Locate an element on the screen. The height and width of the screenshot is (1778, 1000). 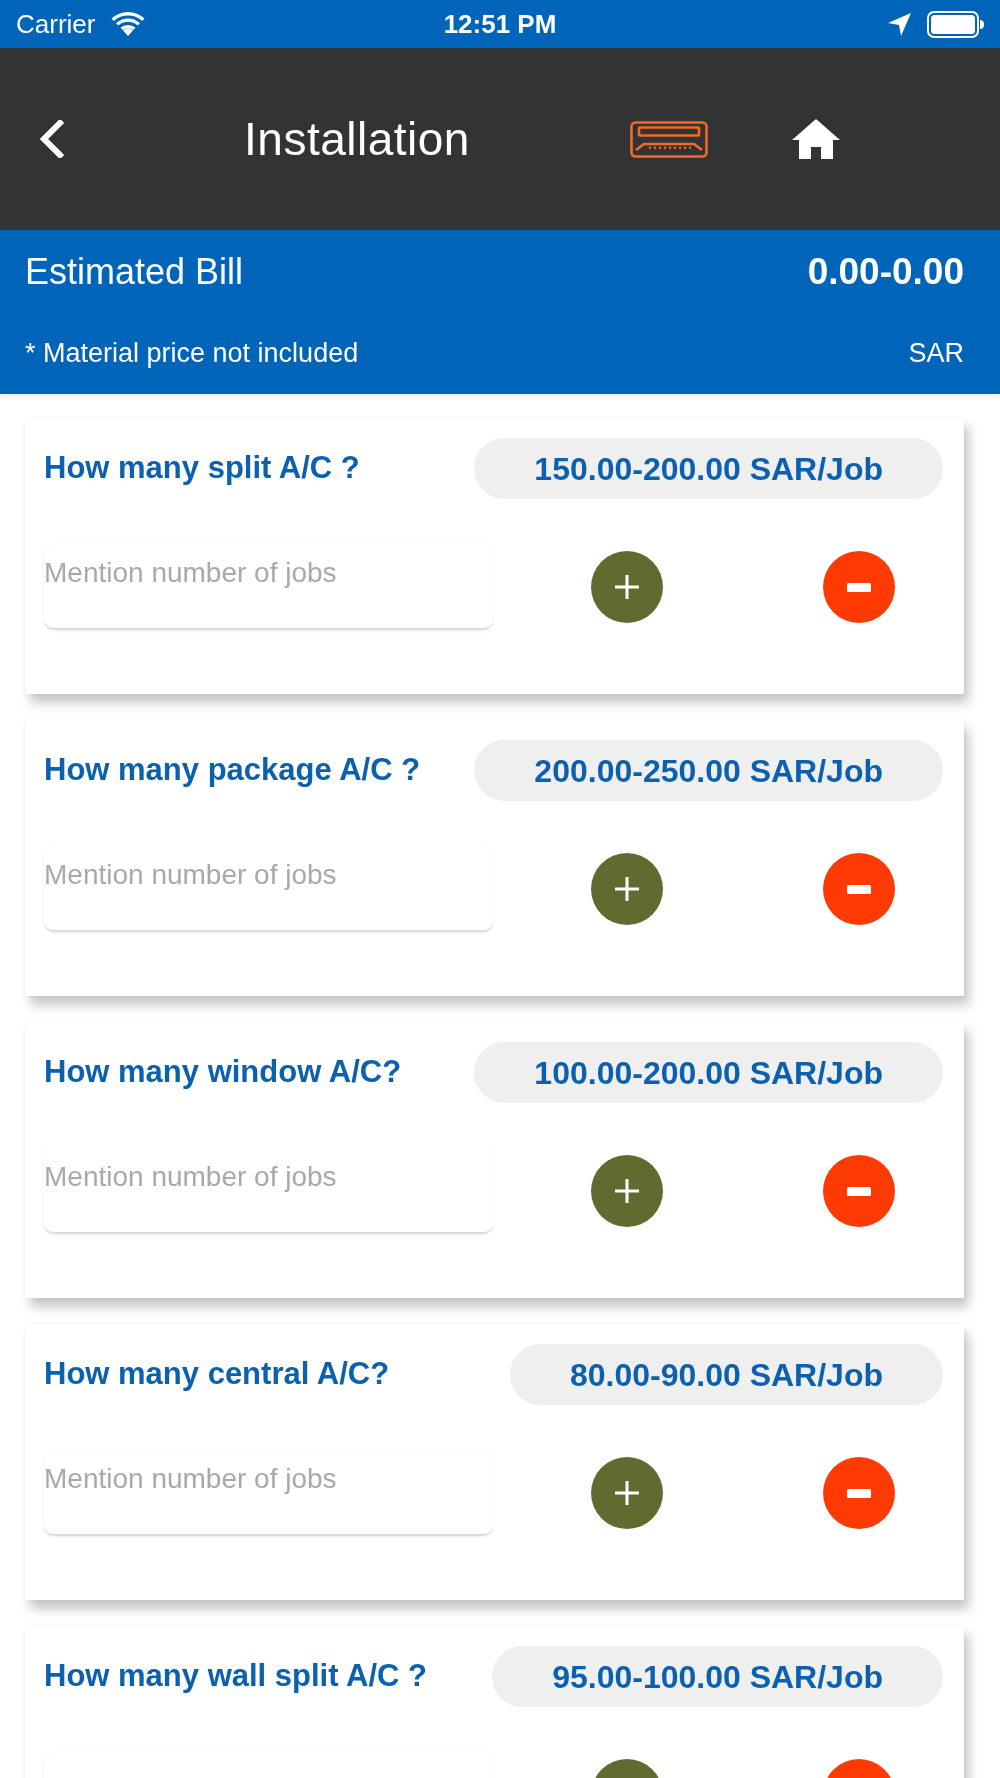
price-tag: 150.00-200.00 SAR/Job is located at coordinates (708, 468).